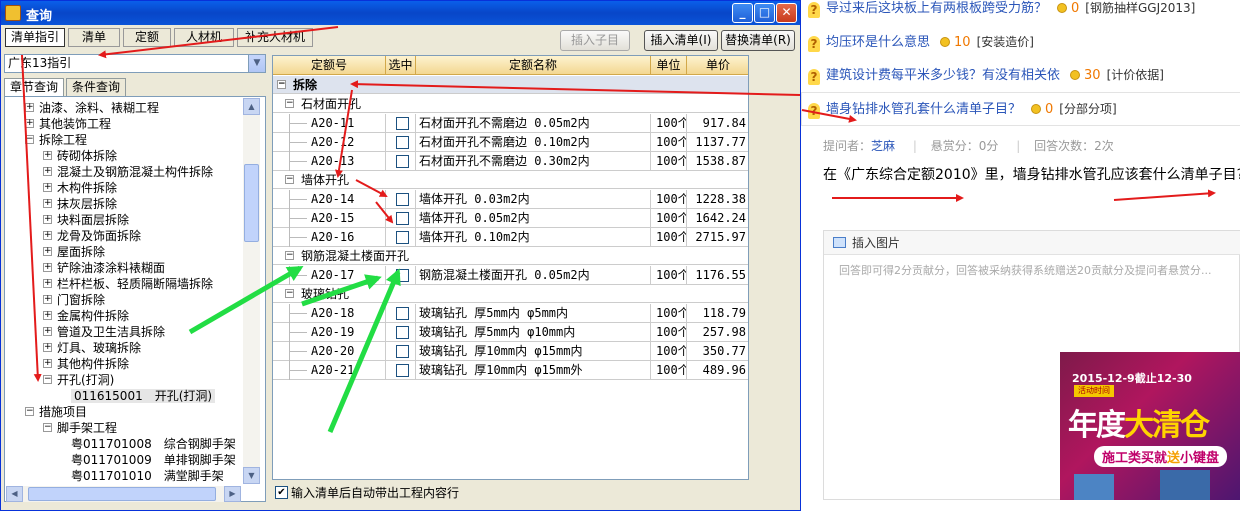 The image size is (1240, 511). What do you see at coordinates (147, 37) in the screenshot?
I see `tab-quota: 定额` at bounding box center [147, 37].